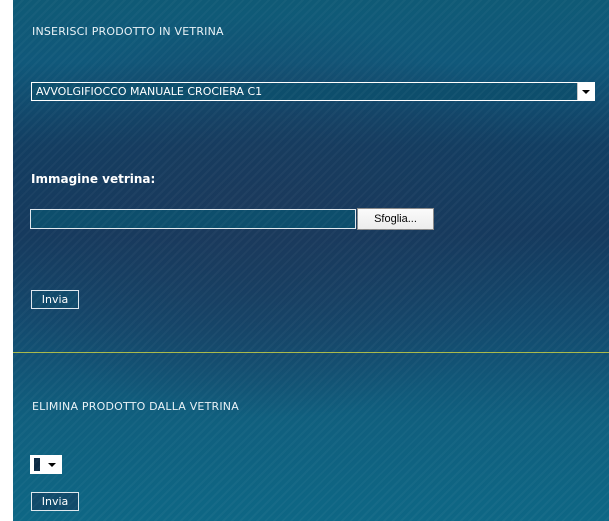 Image resolution: width=609 pixels, height=521 pixels. Describe the element at coordinates (55, 299) in the screenshot. I see `insert-submit-button: Invia` at that location.